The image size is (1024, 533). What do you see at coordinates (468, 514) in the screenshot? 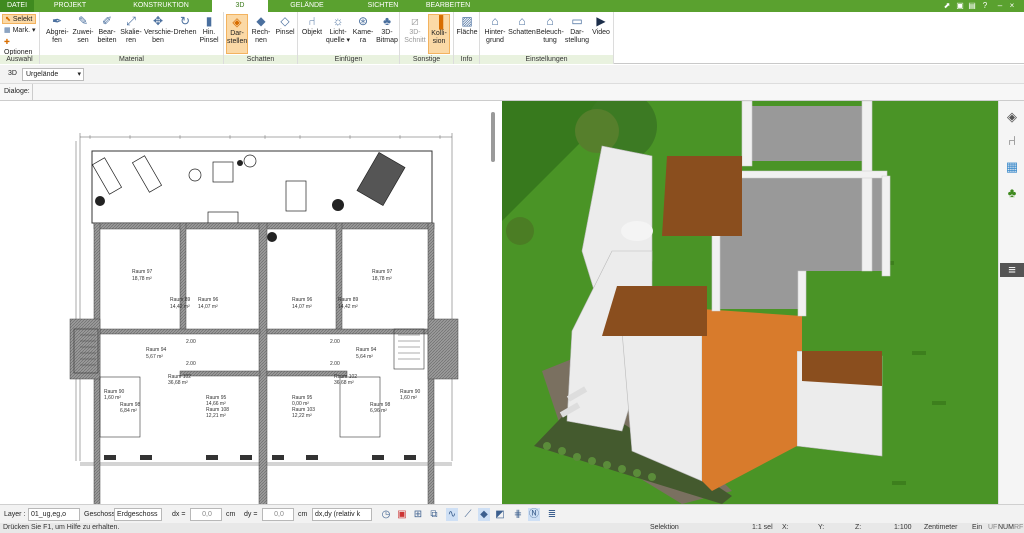
I see `line-snap-icon: ⟋` at bounding box center [468, 514].